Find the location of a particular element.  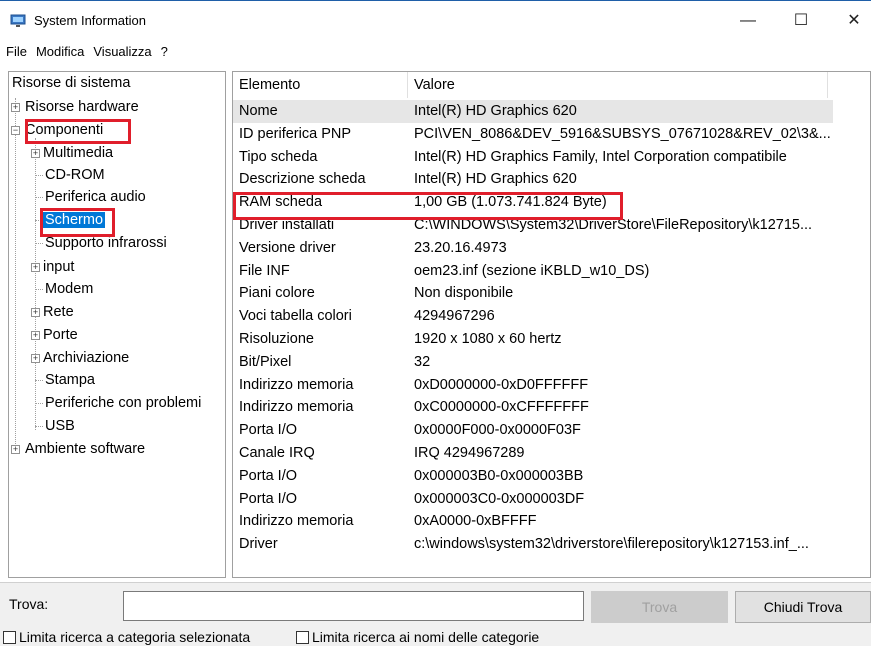

cell-valore: 0x000003C0-0x000003DF is located at coordinates (499, 498).